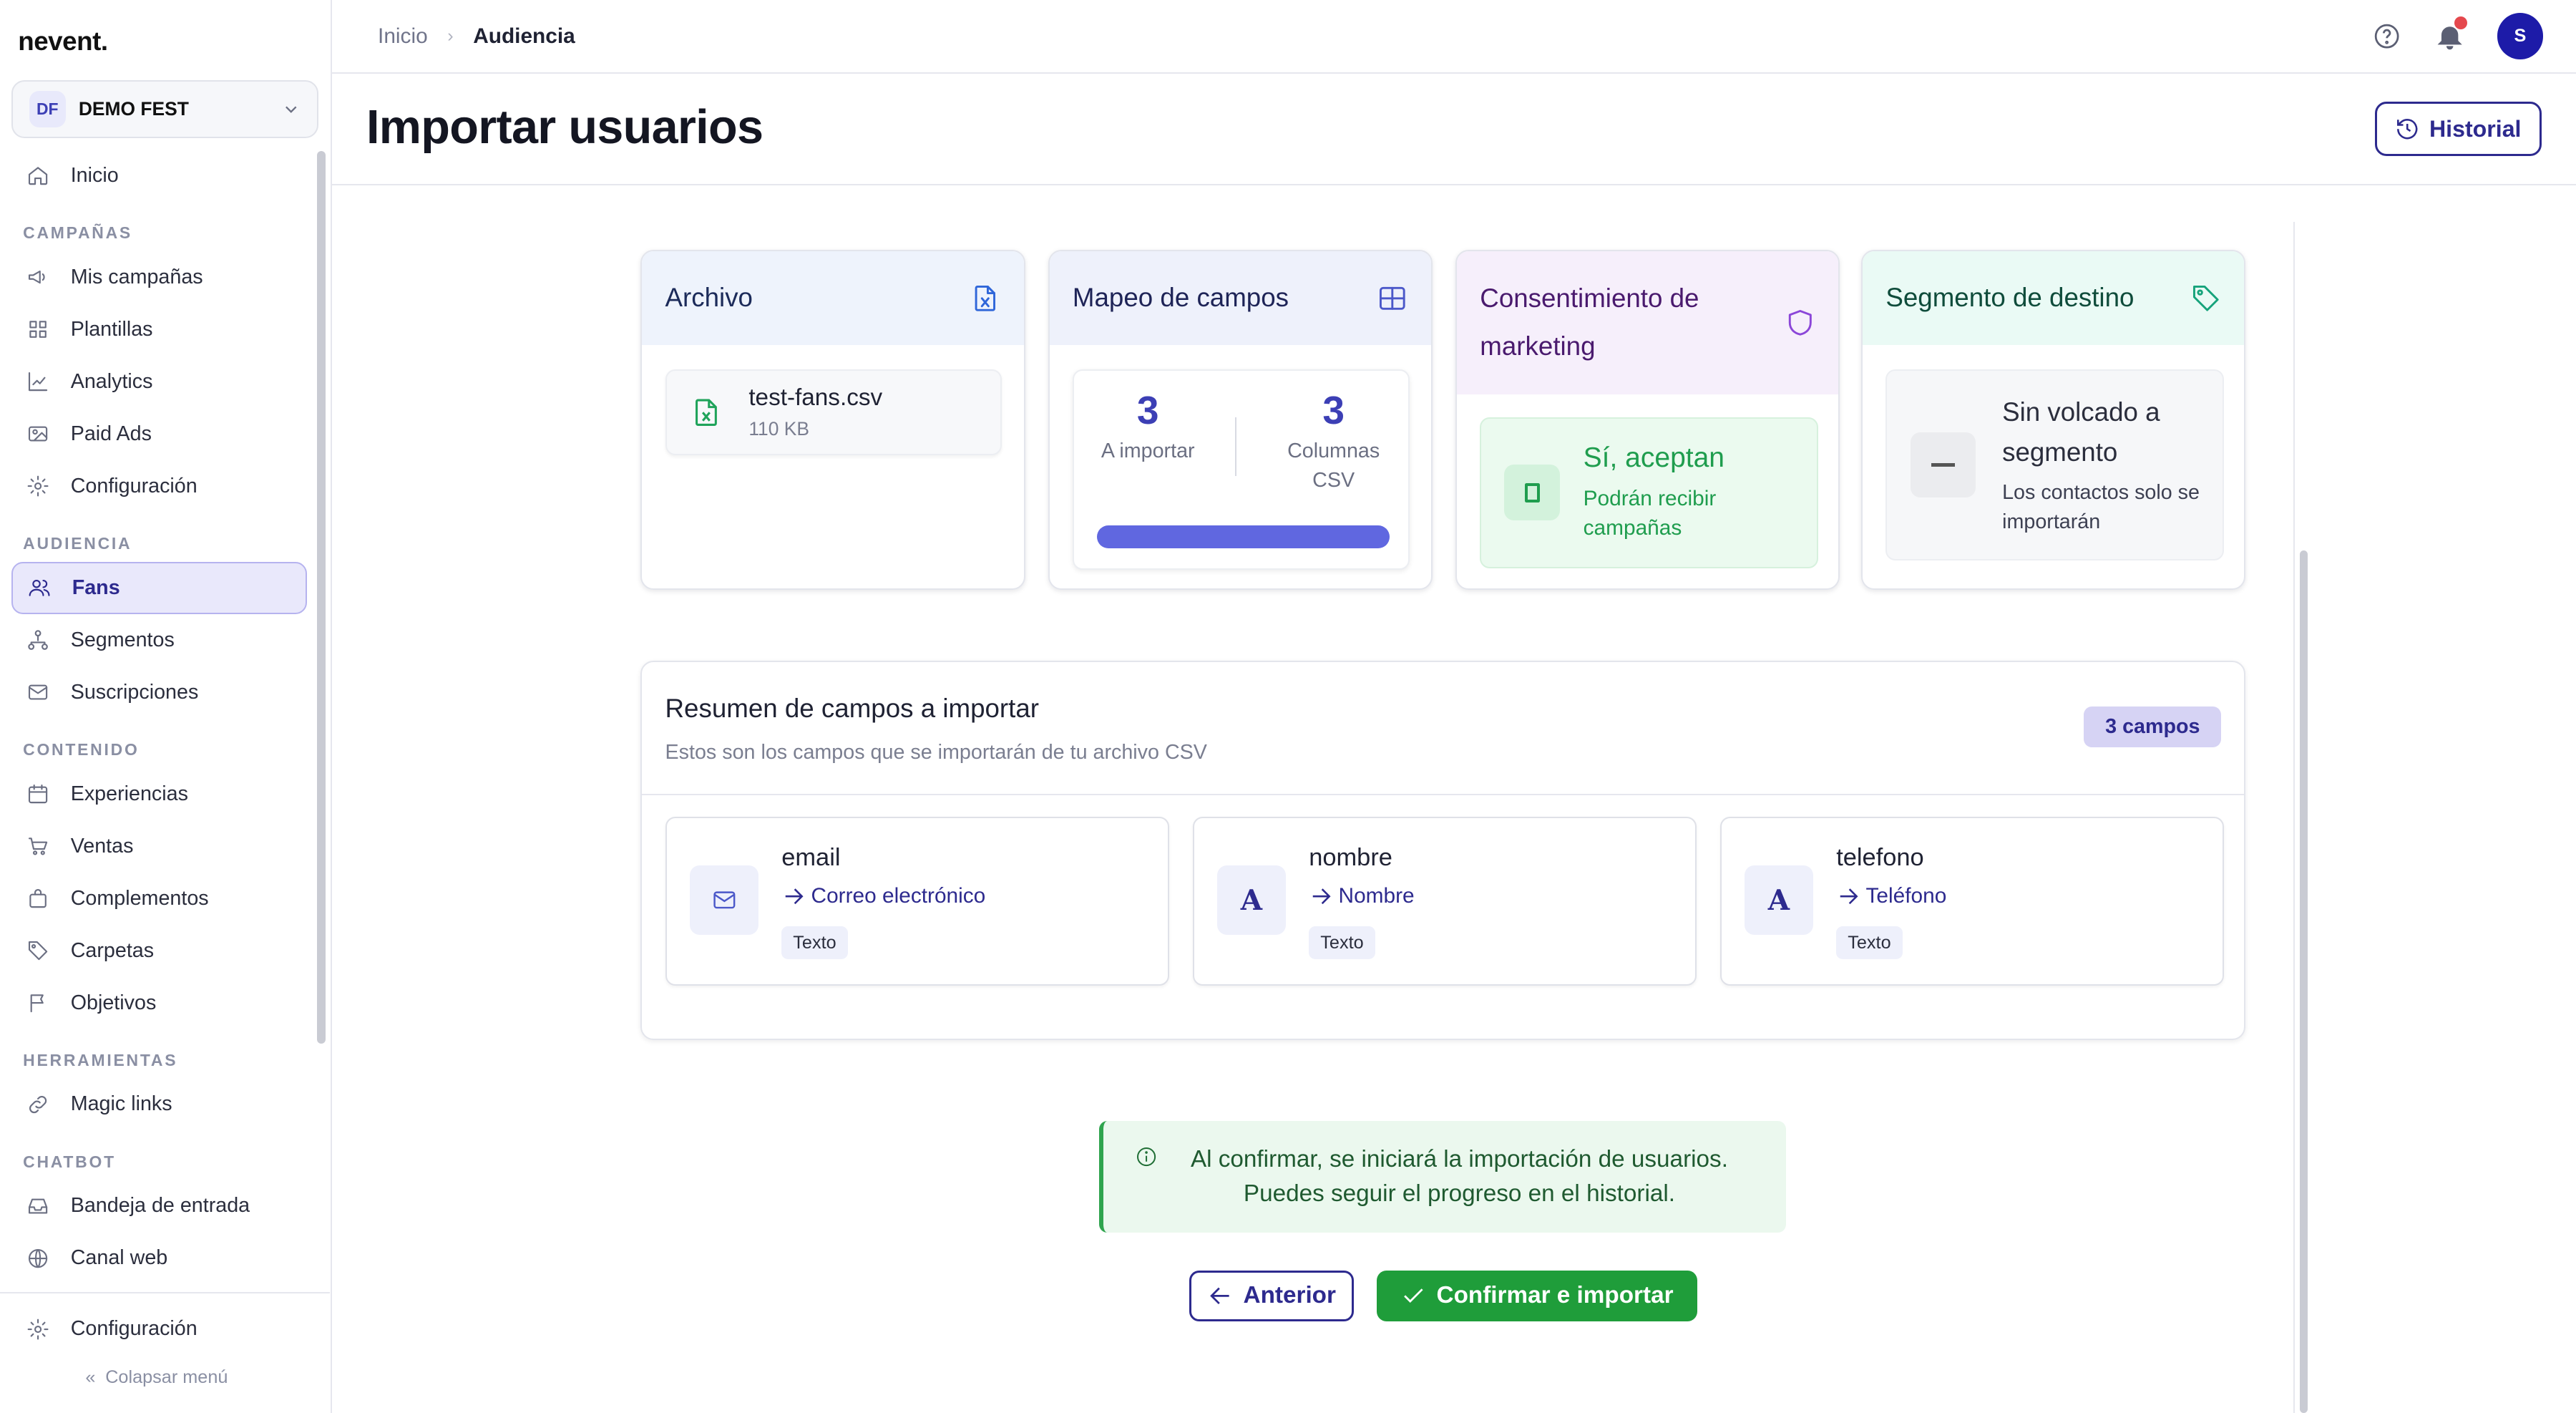 The height and width of the screenshot is (1413, 2576). I want to click on globe-icon, so click(37, 1258).